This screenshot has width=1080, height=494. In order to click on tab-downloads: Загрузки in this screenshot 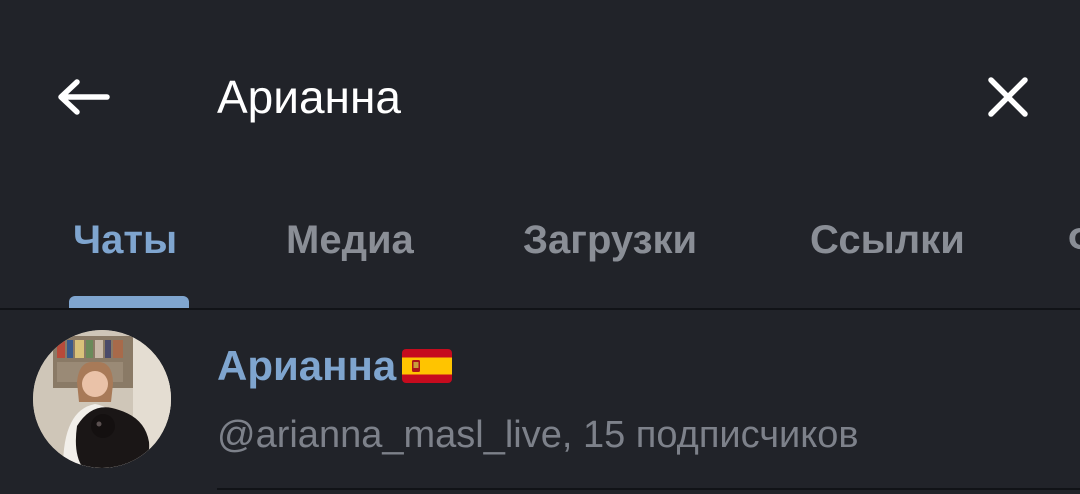, I will do `click(610, 240)`.